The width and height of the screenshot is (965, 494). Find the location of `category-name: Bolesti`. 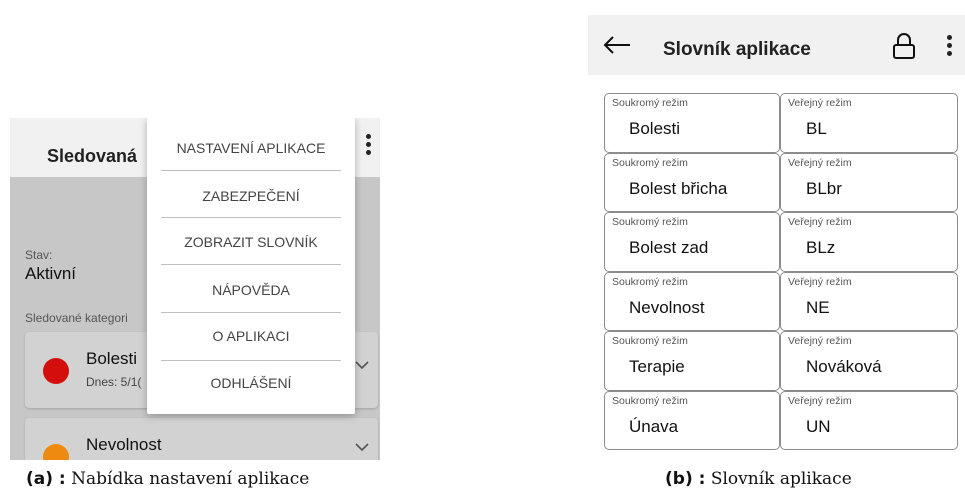

category-name: Bolesti is located at coordinates (112, 358).